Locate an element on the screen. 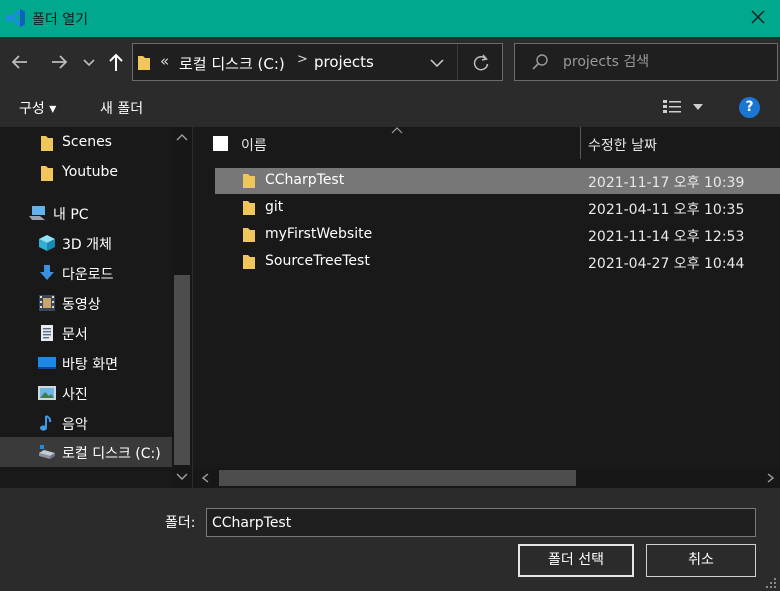 The height and width of the screenshot is (591, 780). column-header: 이름 수정한 날짜 is located at coordinates (486, 145).